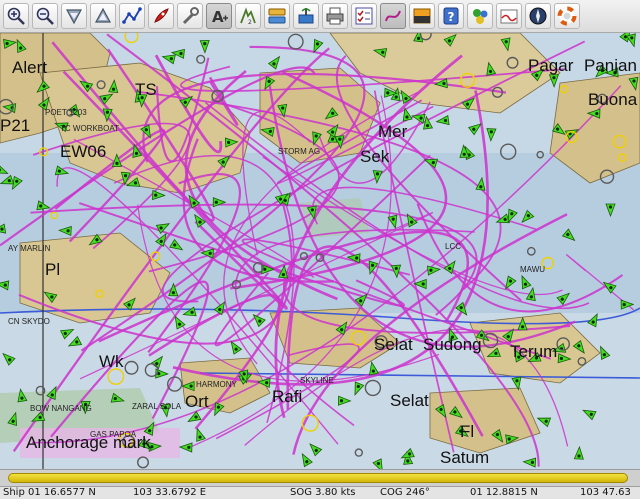 The width and height of the screenshot is (640, 499). What do you see at coordinates (504, 492) in the screenshot?
I see `cursor-latitude: 01 12.8815 N` at bounding box center [504, 492].